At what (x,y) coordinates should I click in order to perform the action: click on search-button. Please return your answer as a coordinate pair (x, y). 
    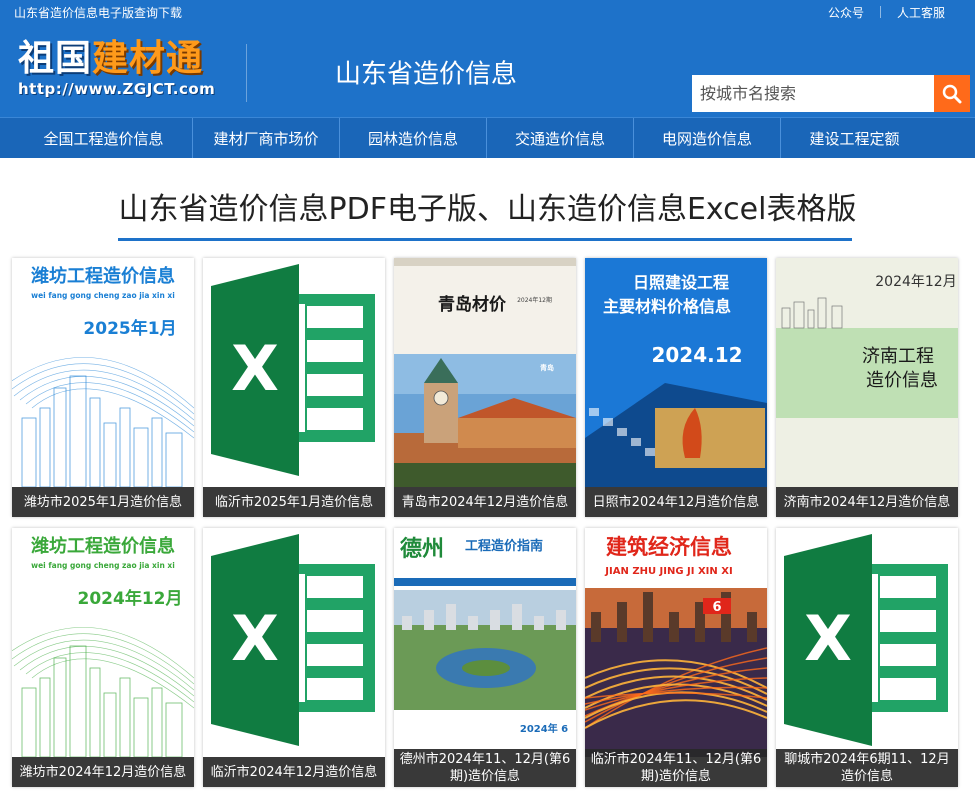
    Looking at the image, I should click on (952, 93).